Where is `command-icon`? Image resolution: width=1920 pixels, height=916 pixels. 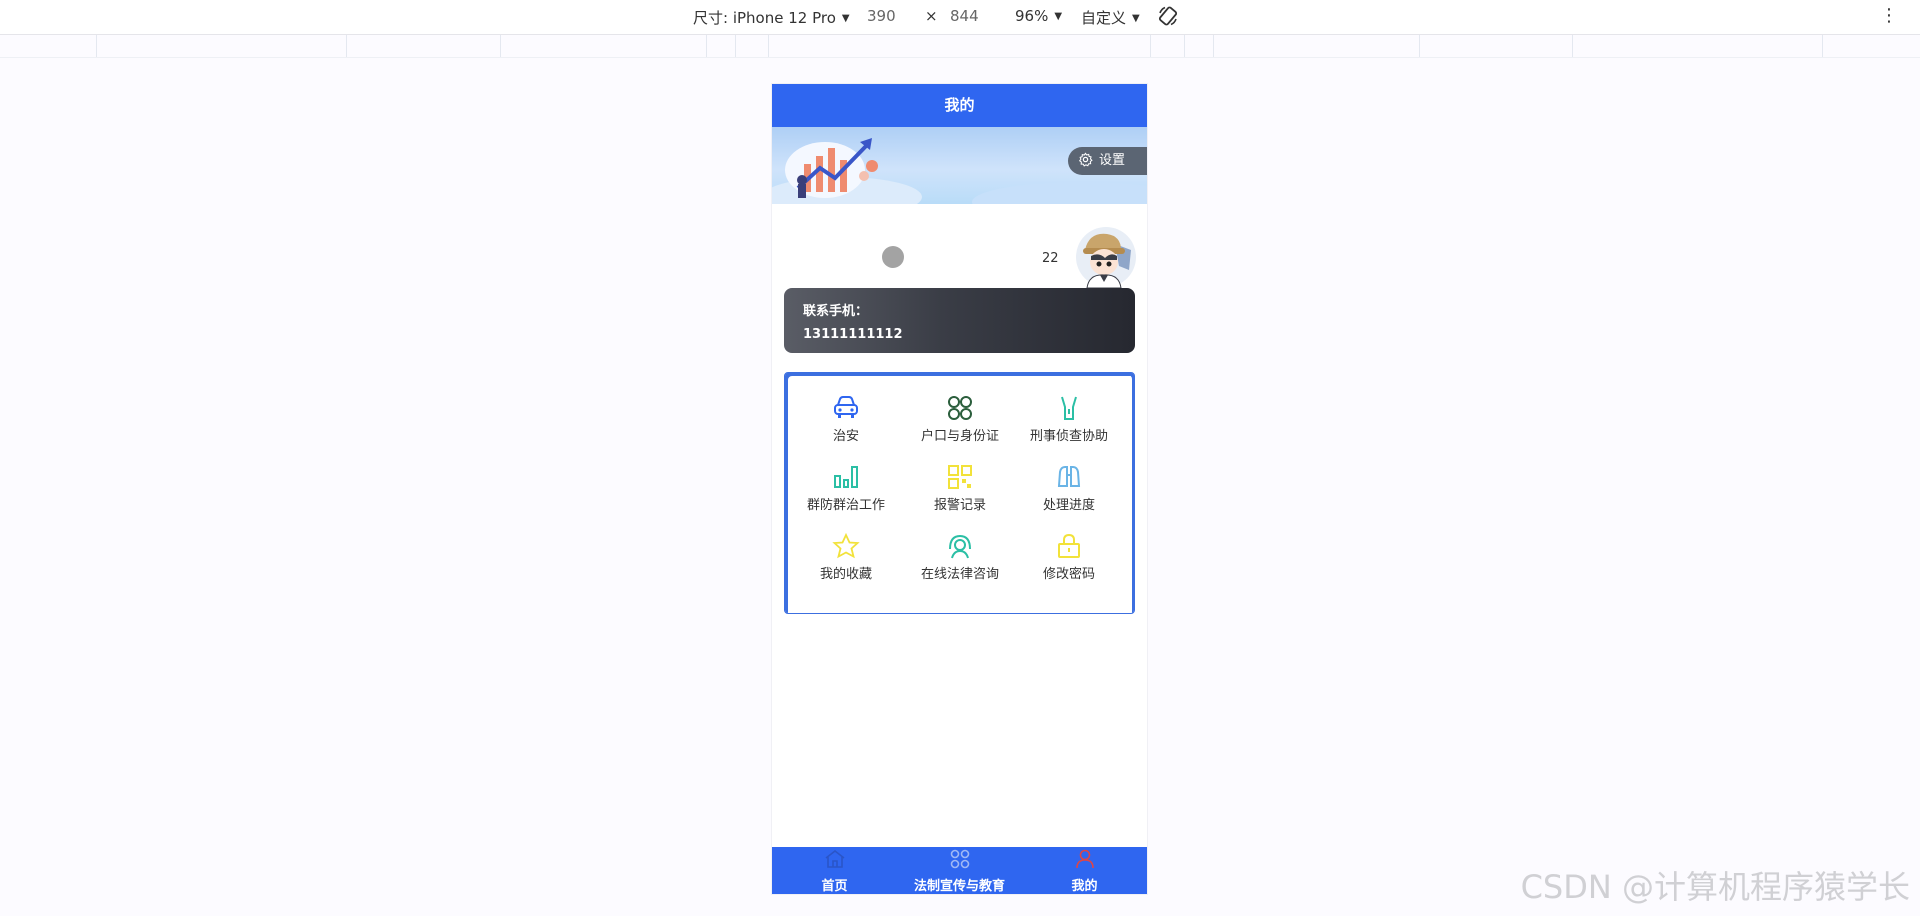 command-icon is located at coordinates (959, 859).